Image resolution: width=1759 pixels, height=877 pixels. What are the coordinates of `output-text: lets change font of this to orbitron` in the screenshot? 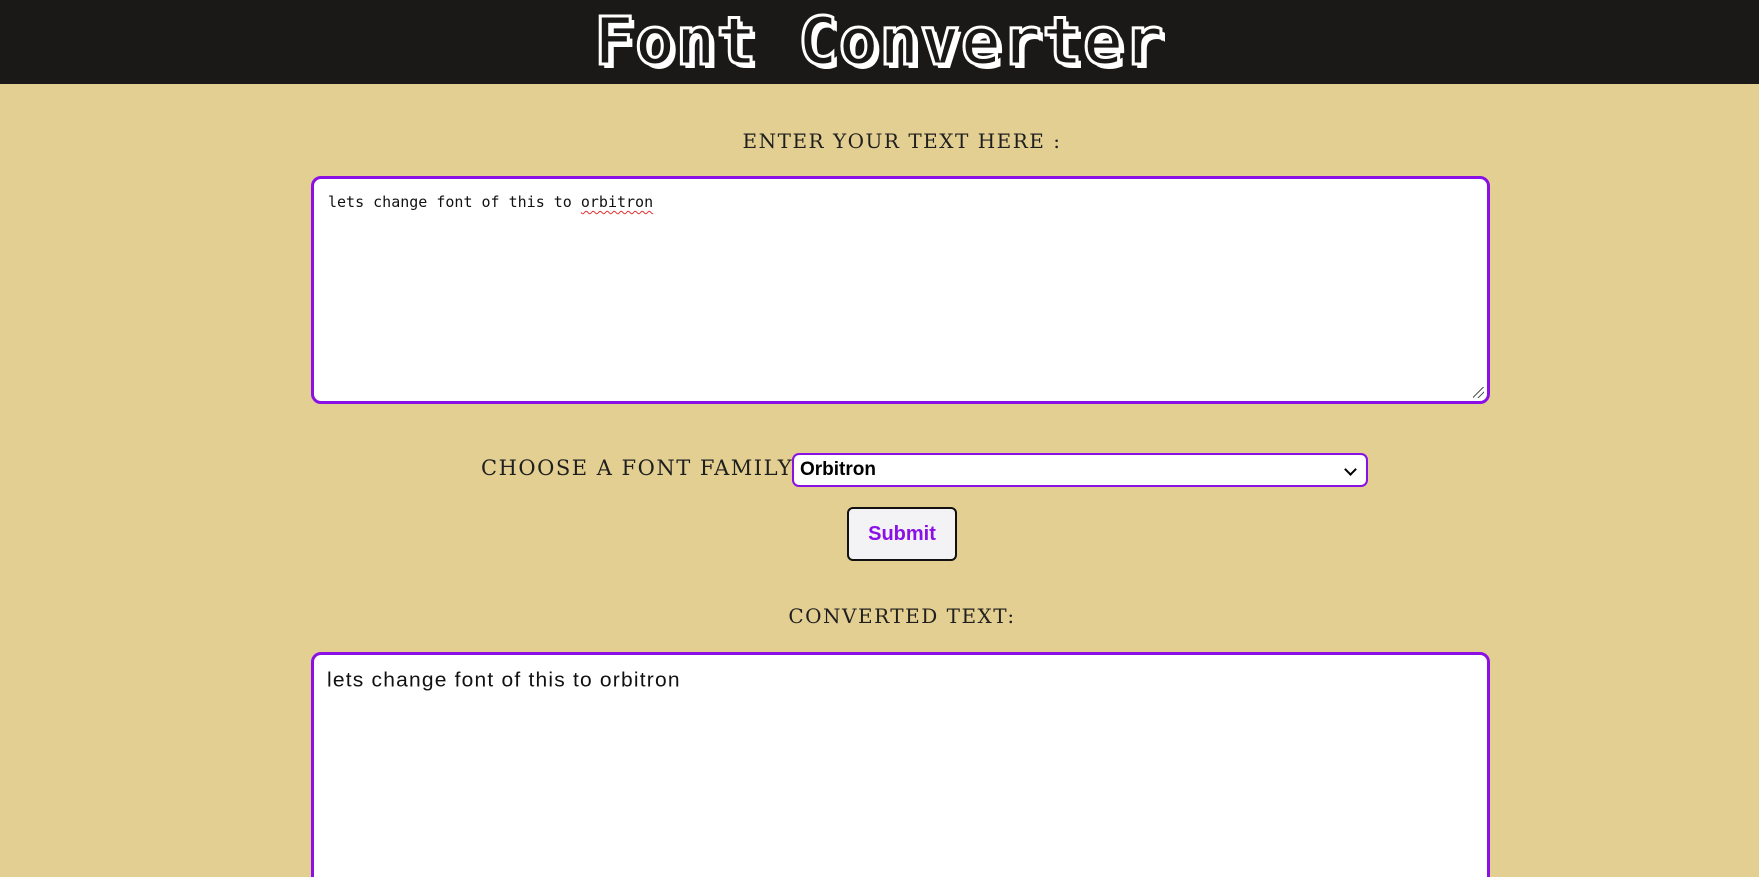 It's located at (504, 680).